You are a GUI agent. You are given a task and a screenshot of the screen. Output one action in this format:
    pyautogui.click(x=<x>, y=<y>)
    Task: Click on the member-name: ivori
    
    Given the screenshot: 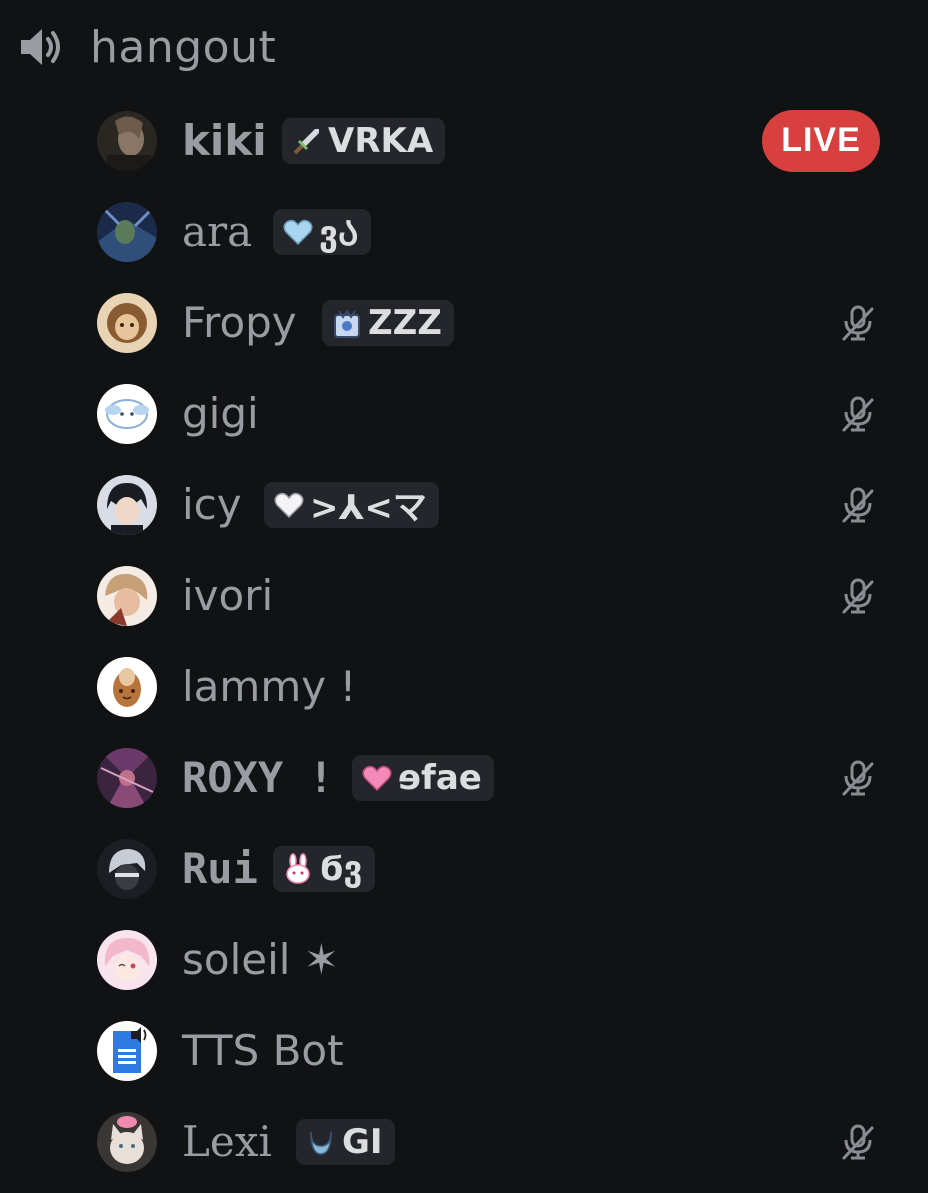 What is the action you would take?
    pyautogui.click(x=228, y=595)
    